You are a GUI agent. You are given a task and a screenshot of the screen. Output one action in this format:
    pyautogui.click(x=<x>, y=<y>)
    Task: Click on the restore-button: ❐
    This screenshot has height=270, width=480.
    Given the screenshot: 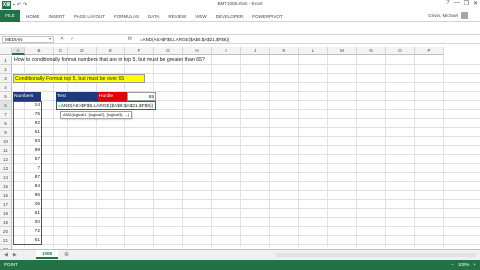 What is the action you would take?
    pyautogui.click(x=466, y=3)
    